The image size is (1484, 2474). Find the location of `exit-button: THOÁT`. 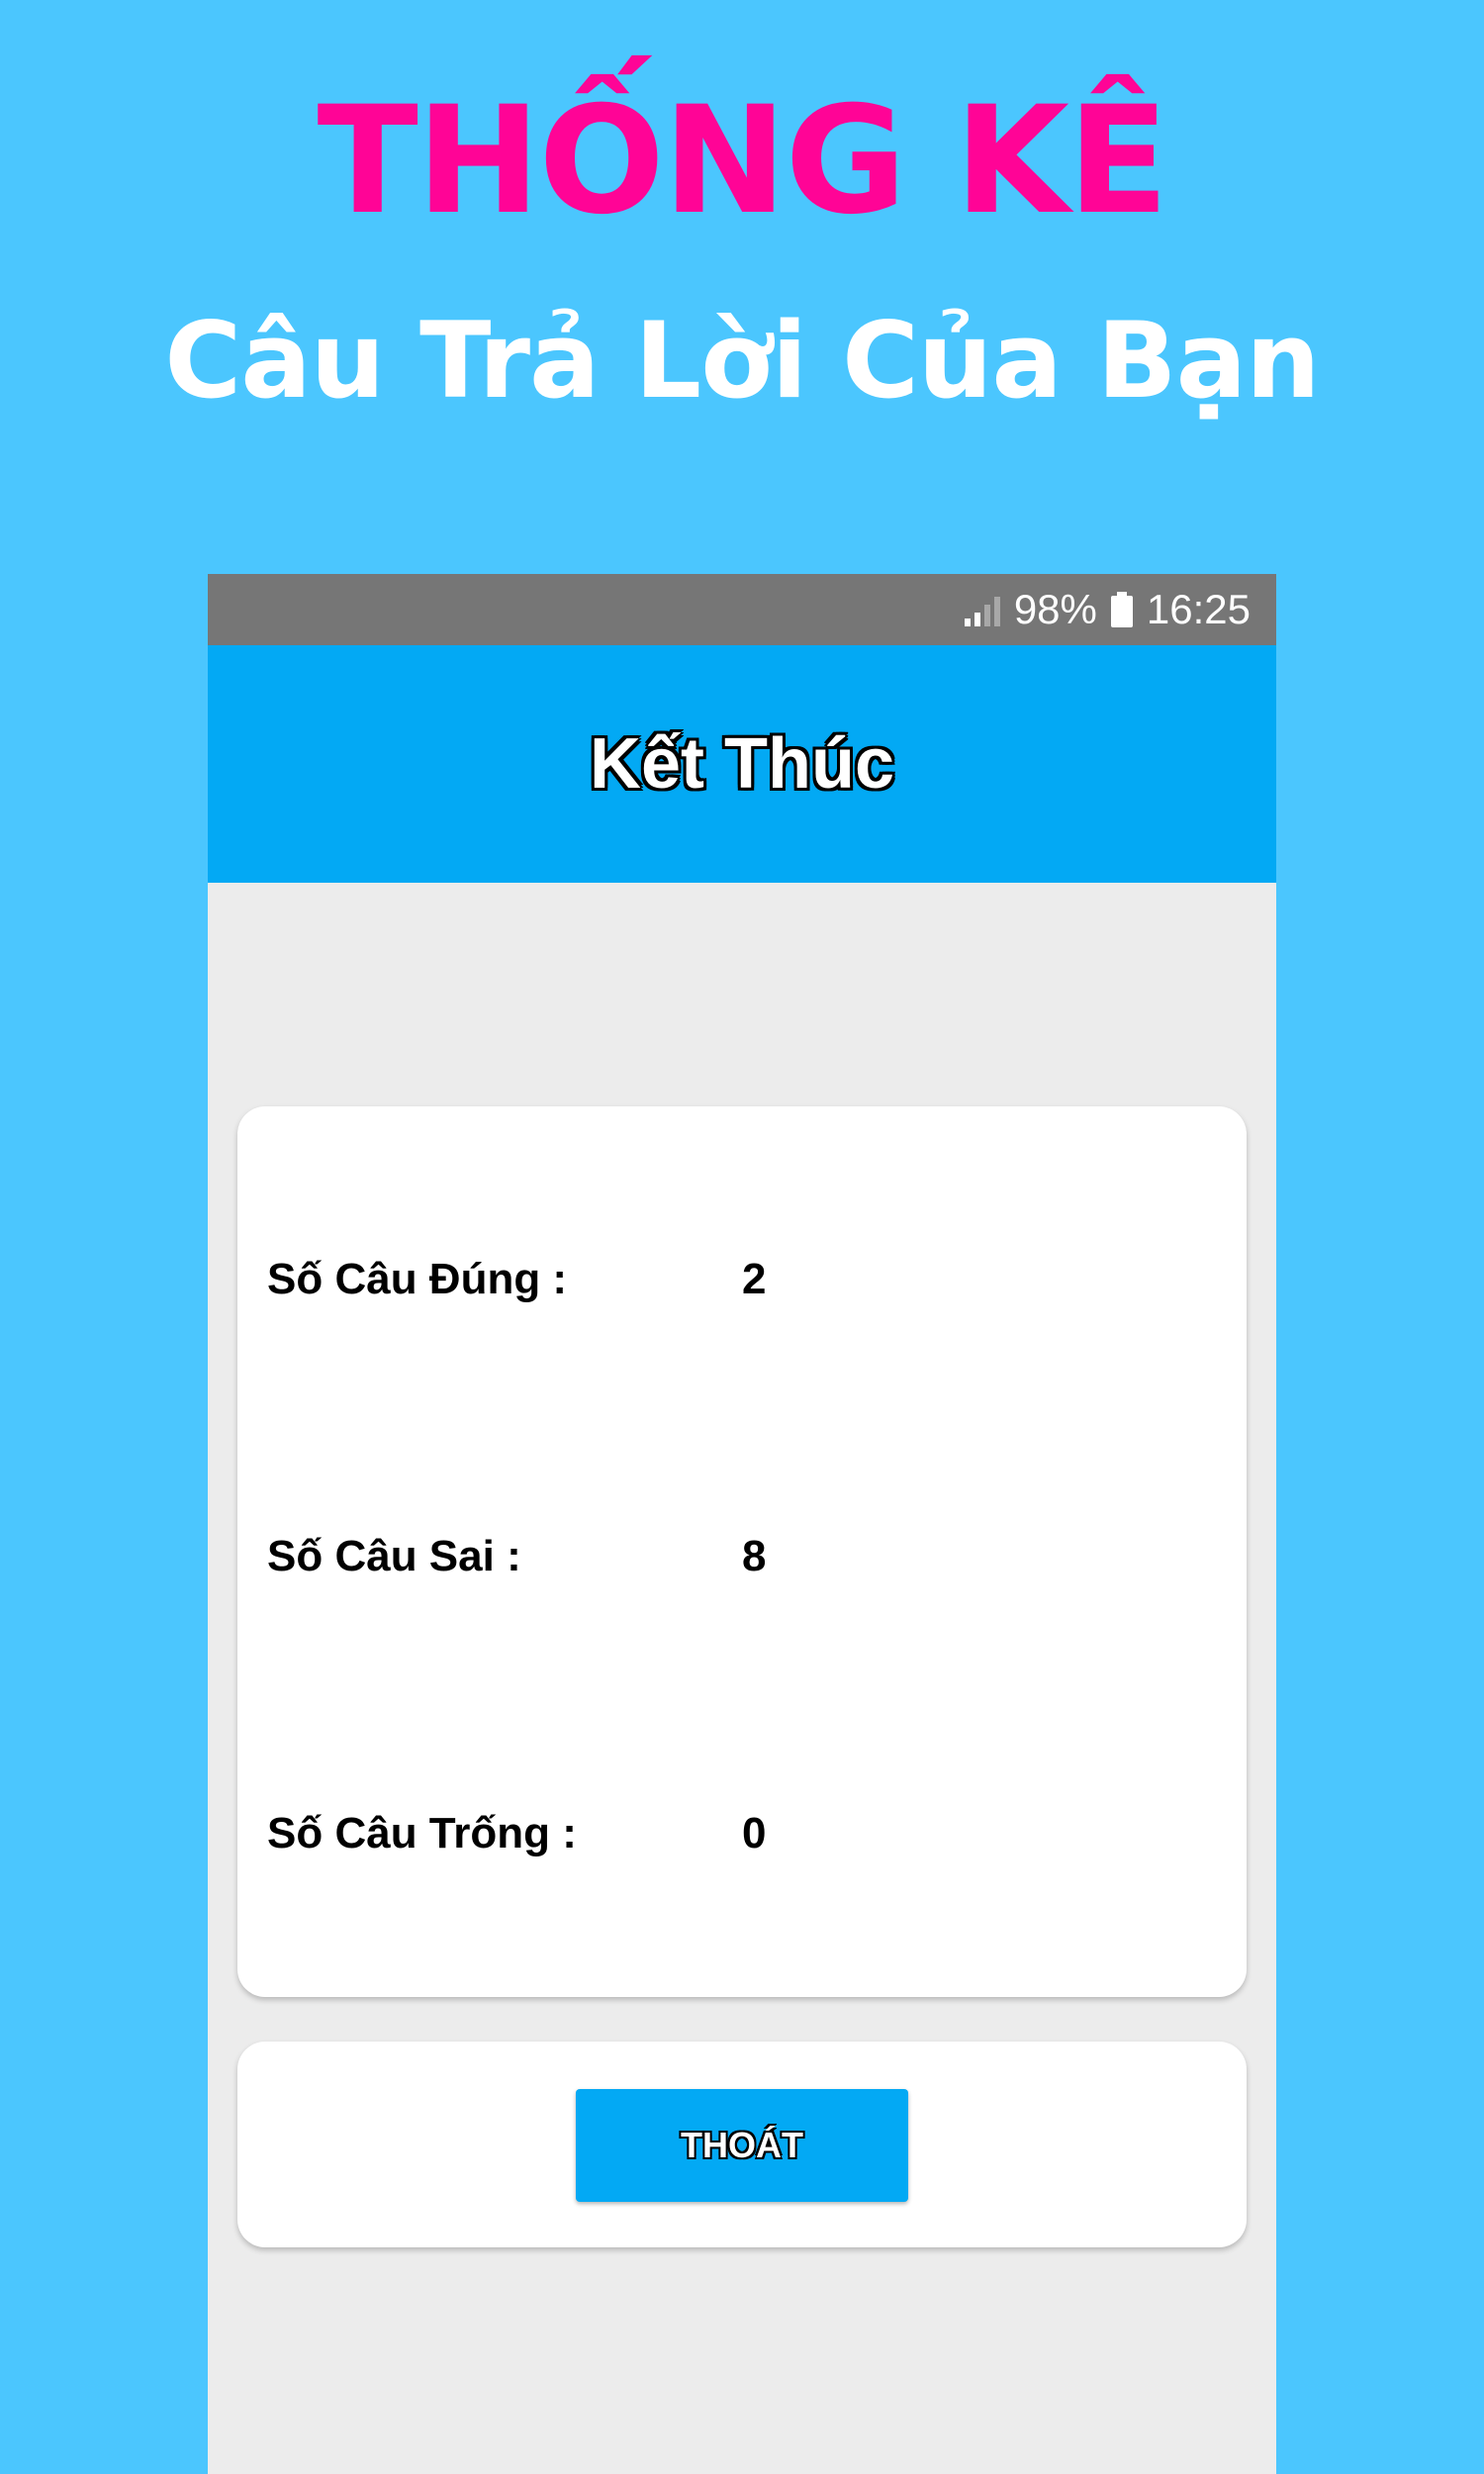

exit-button: THOÁT is located at coordinates (742, 2145).